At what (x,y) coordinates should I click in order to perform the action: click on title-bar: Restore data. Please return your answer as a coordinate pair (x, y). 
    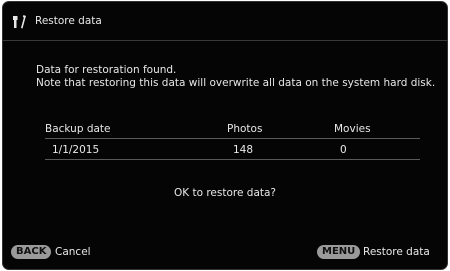
    Looking at the image, I should click on (225, 21).